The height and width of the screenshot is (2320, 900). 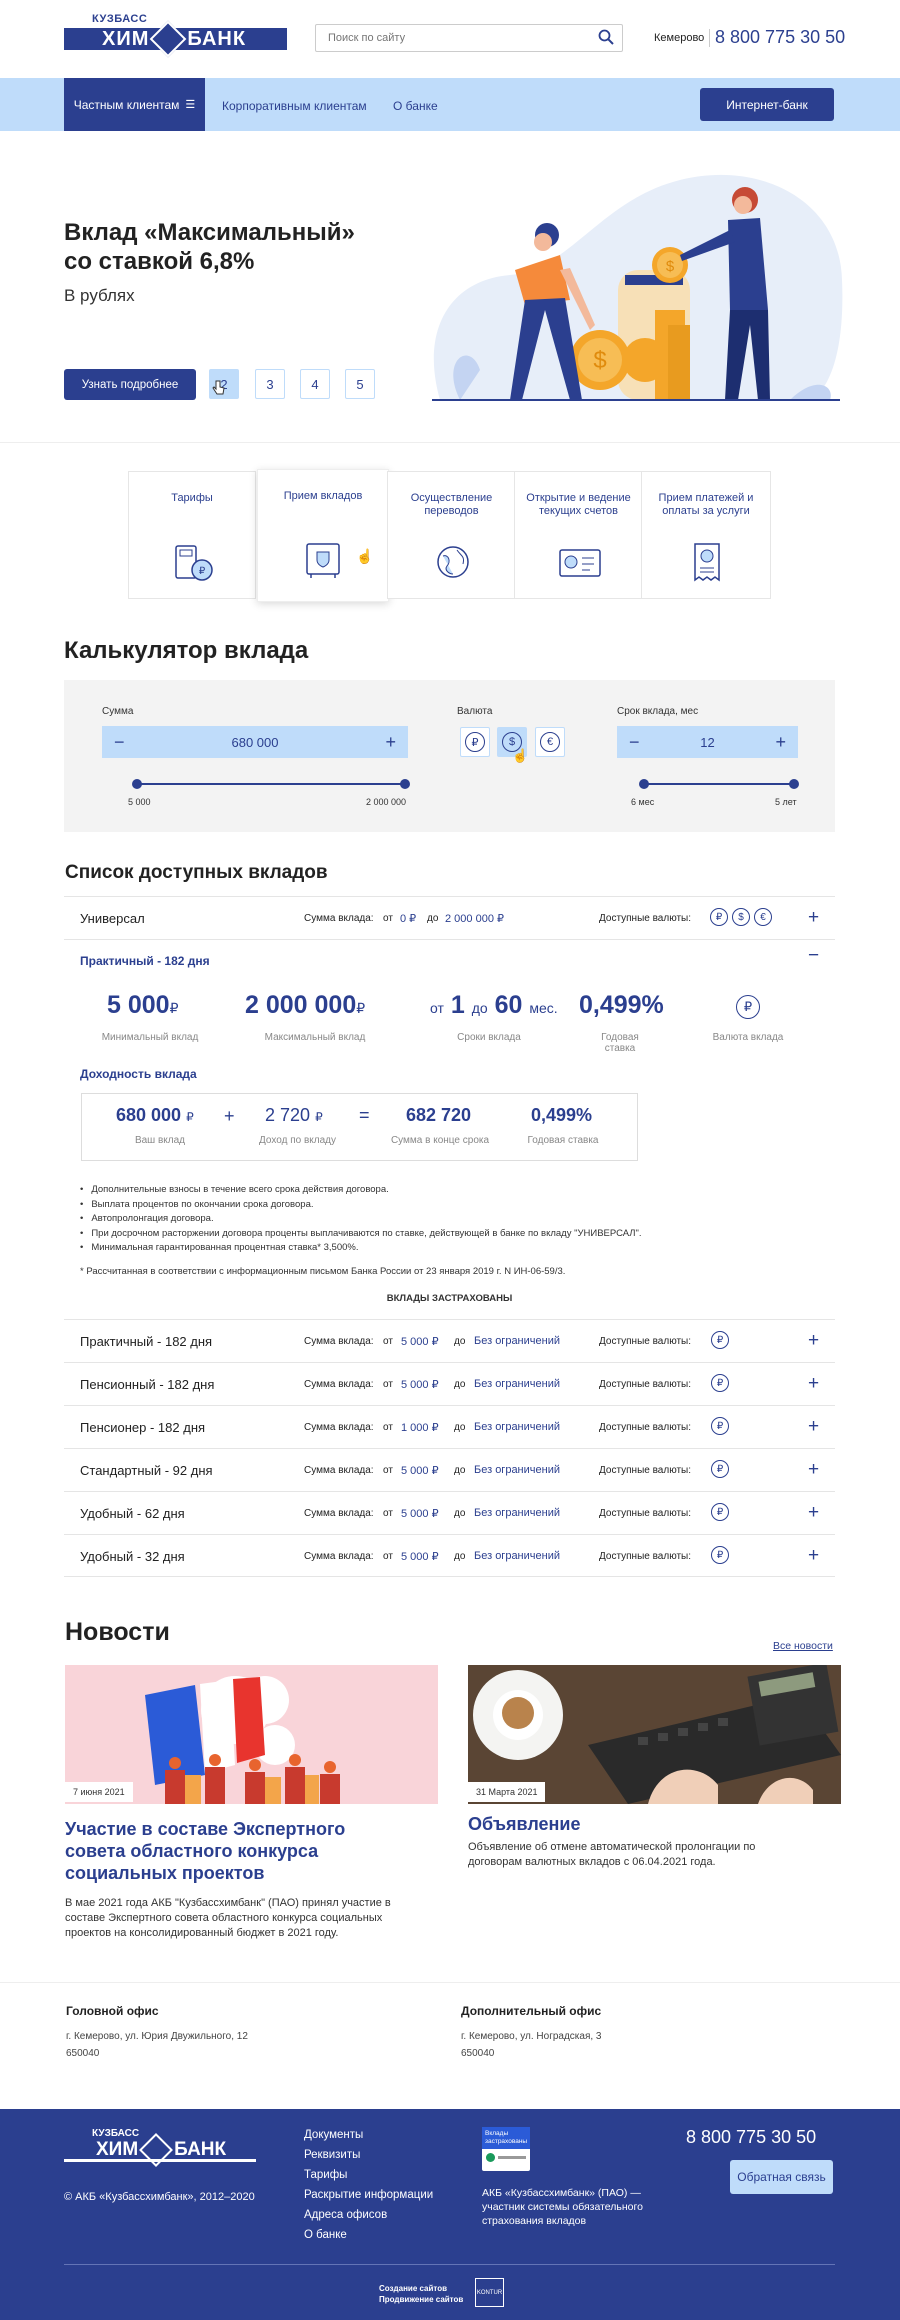 I want to click on term-slider-max-handle, so click(x=794, y=784).